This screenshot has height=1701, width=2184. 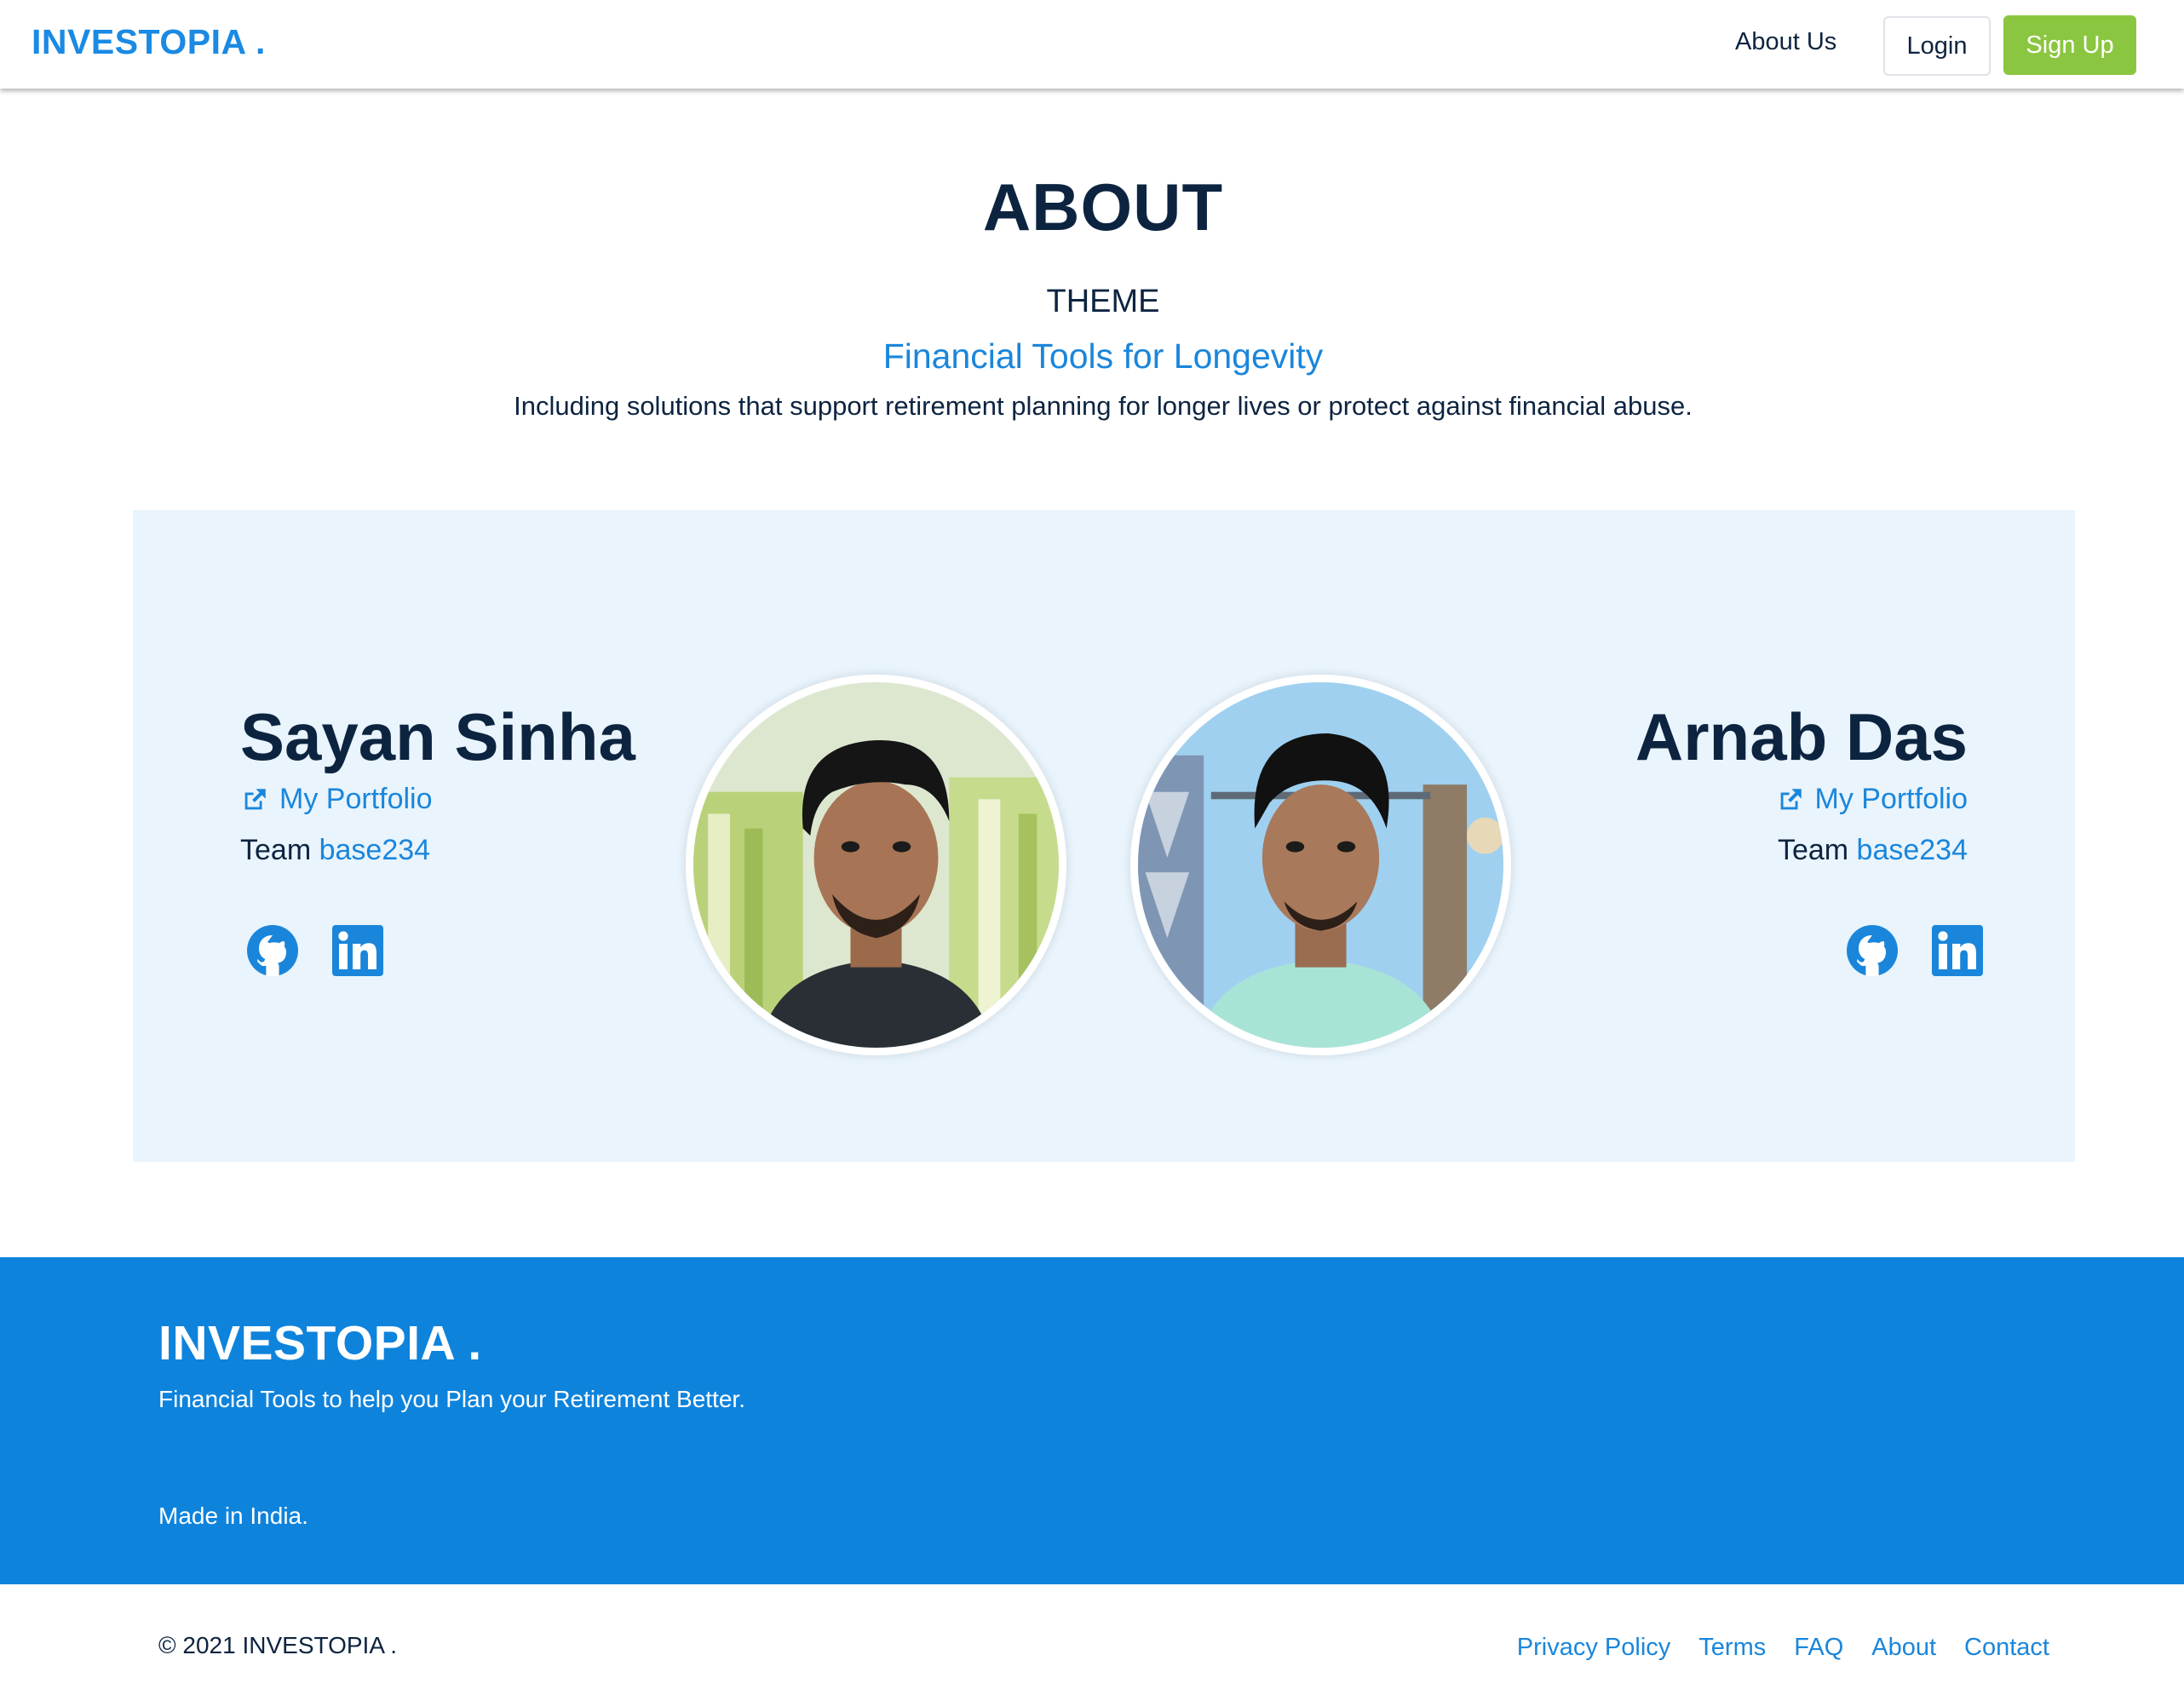 I want to click on member-portfolio-link-sayan: My Portfolio, so click(x=336, y=799).